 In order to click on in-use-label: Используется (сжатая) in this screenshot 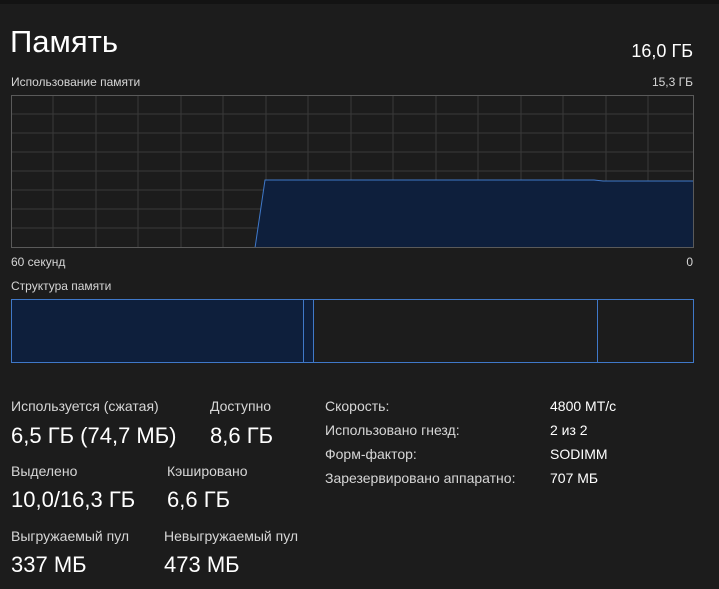, I will do `click(85, 406)`.